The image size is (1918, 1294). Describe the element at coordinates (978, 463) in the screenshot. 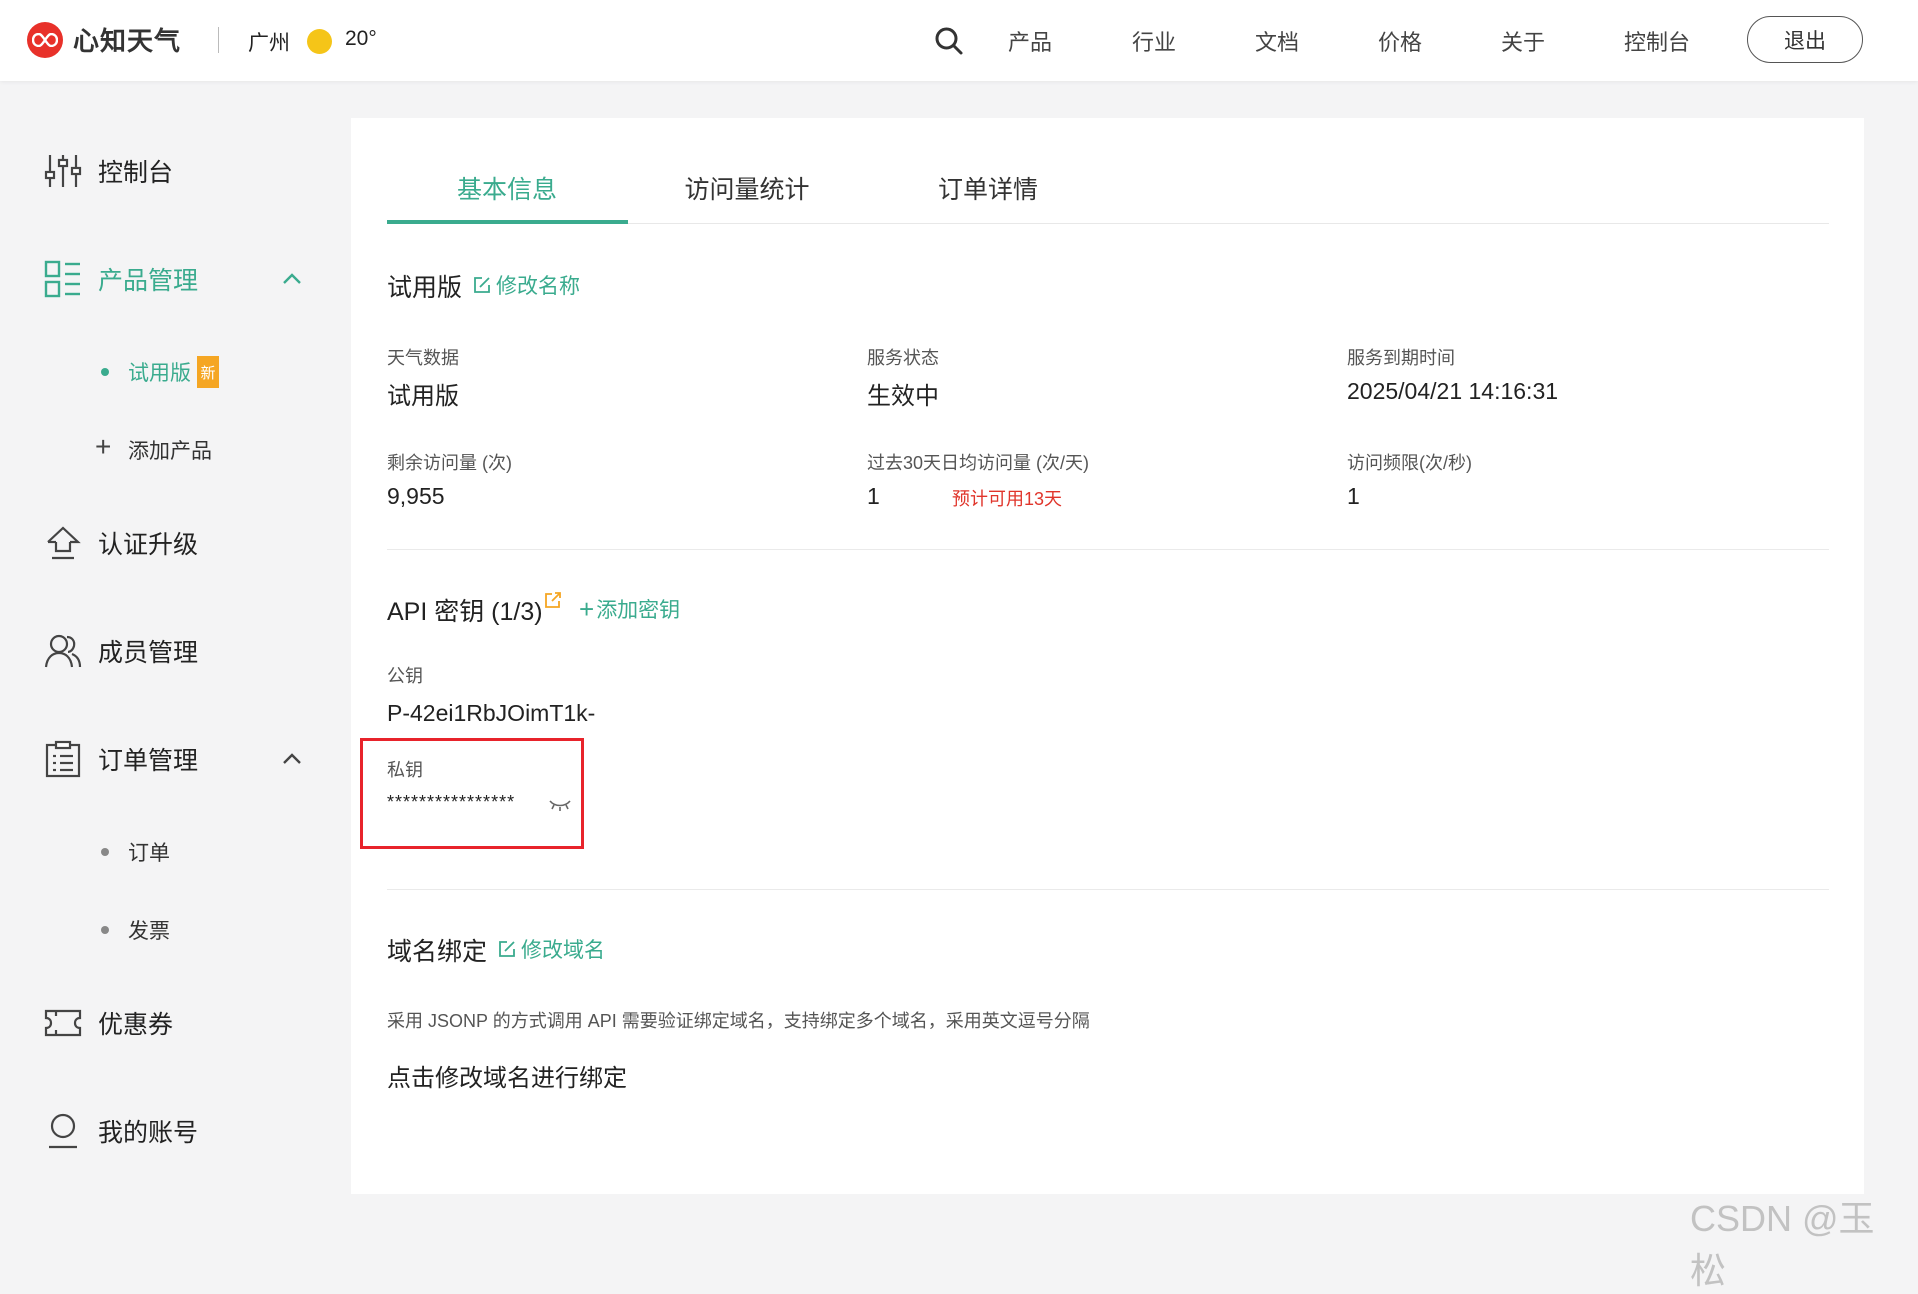

I see `field-label: 过去30天日均访问量 (次/天)` at that location.